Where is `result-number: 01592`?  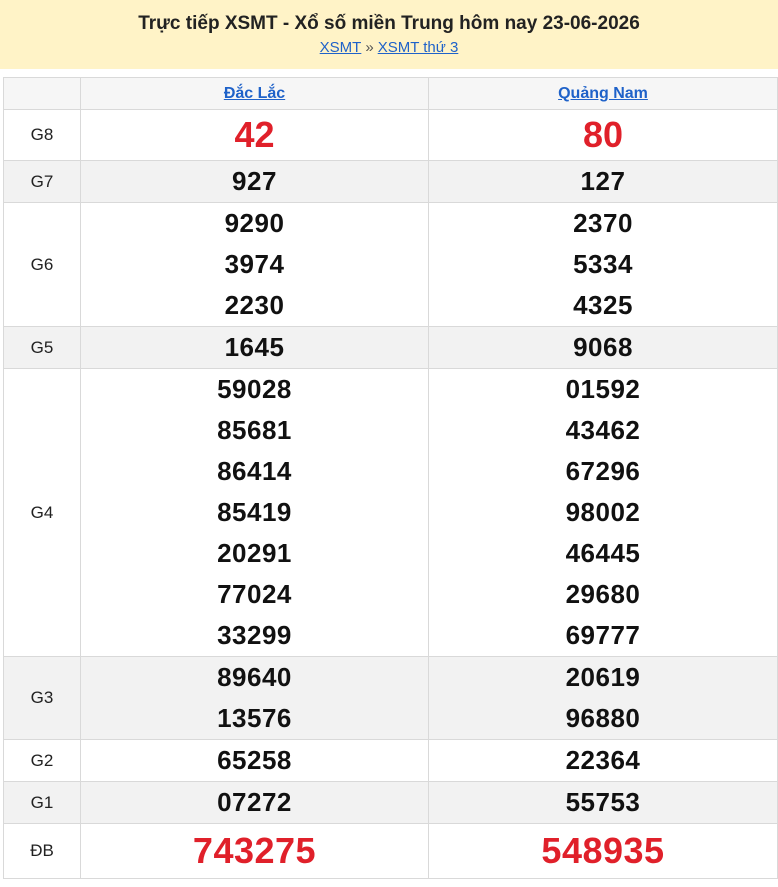
result-number: 01592 is located at coordinates (603, 389).